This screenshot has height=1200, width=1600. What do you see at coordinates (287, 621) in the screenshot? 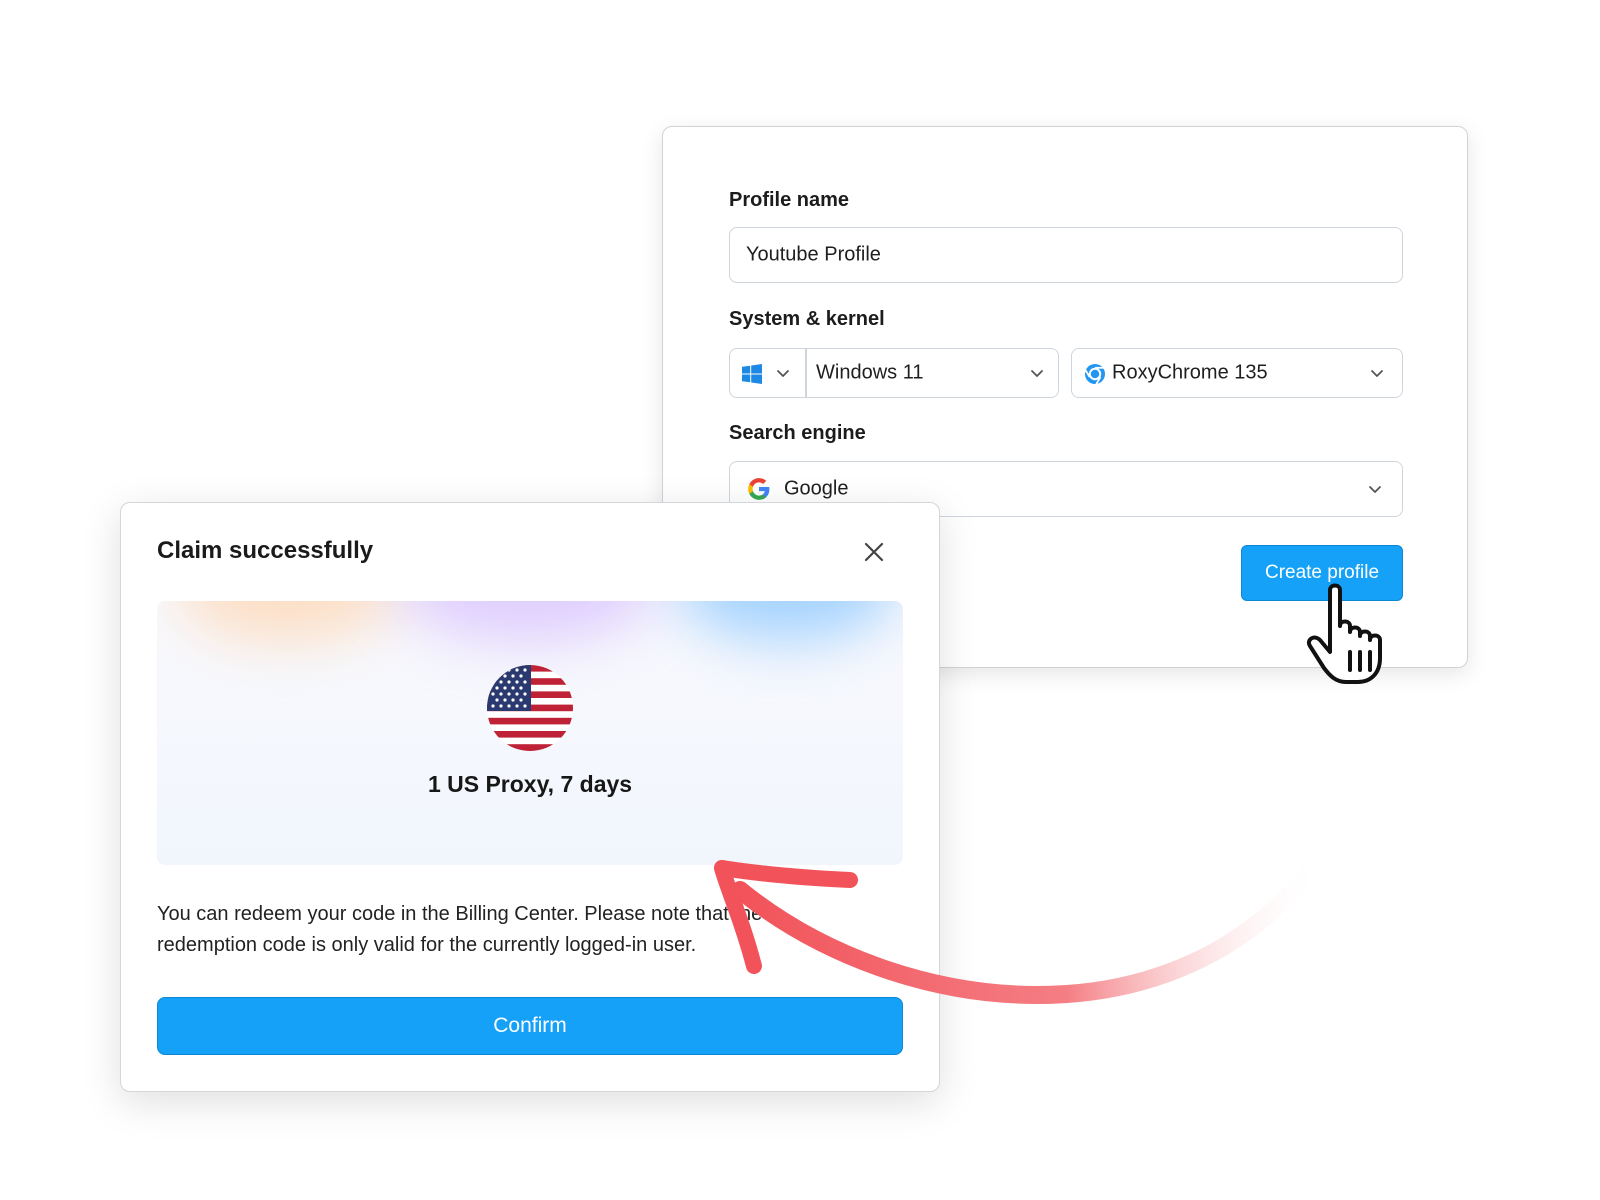
I see `panel-glow-orange` at bounding box center [287, 621].